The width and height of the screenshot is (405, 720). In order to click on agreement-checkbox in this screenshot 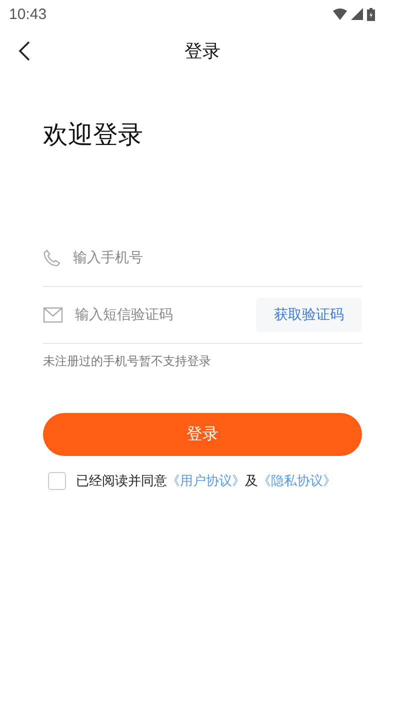, I will do `click(57, 481)`.